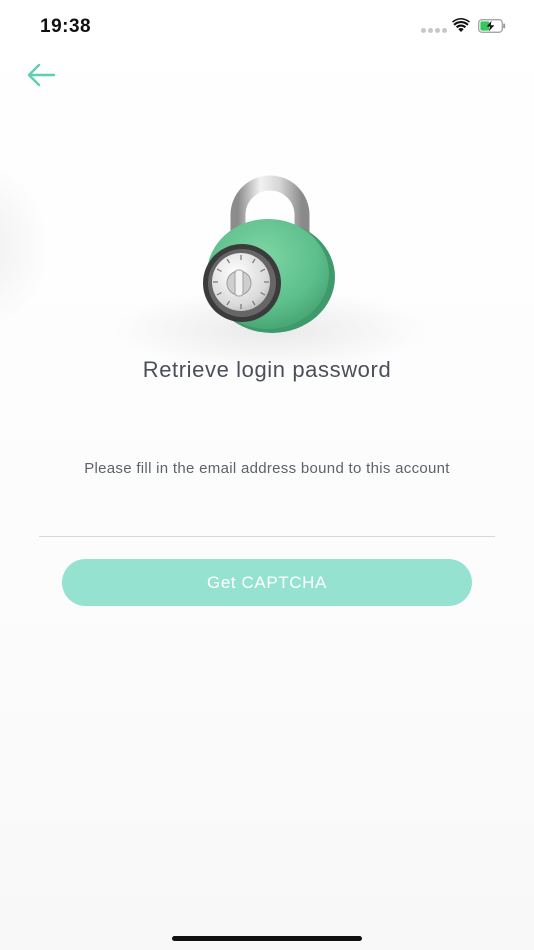  Describe the element at coordinates (267, 518) in the screenshot. I see `email-field` at that location.